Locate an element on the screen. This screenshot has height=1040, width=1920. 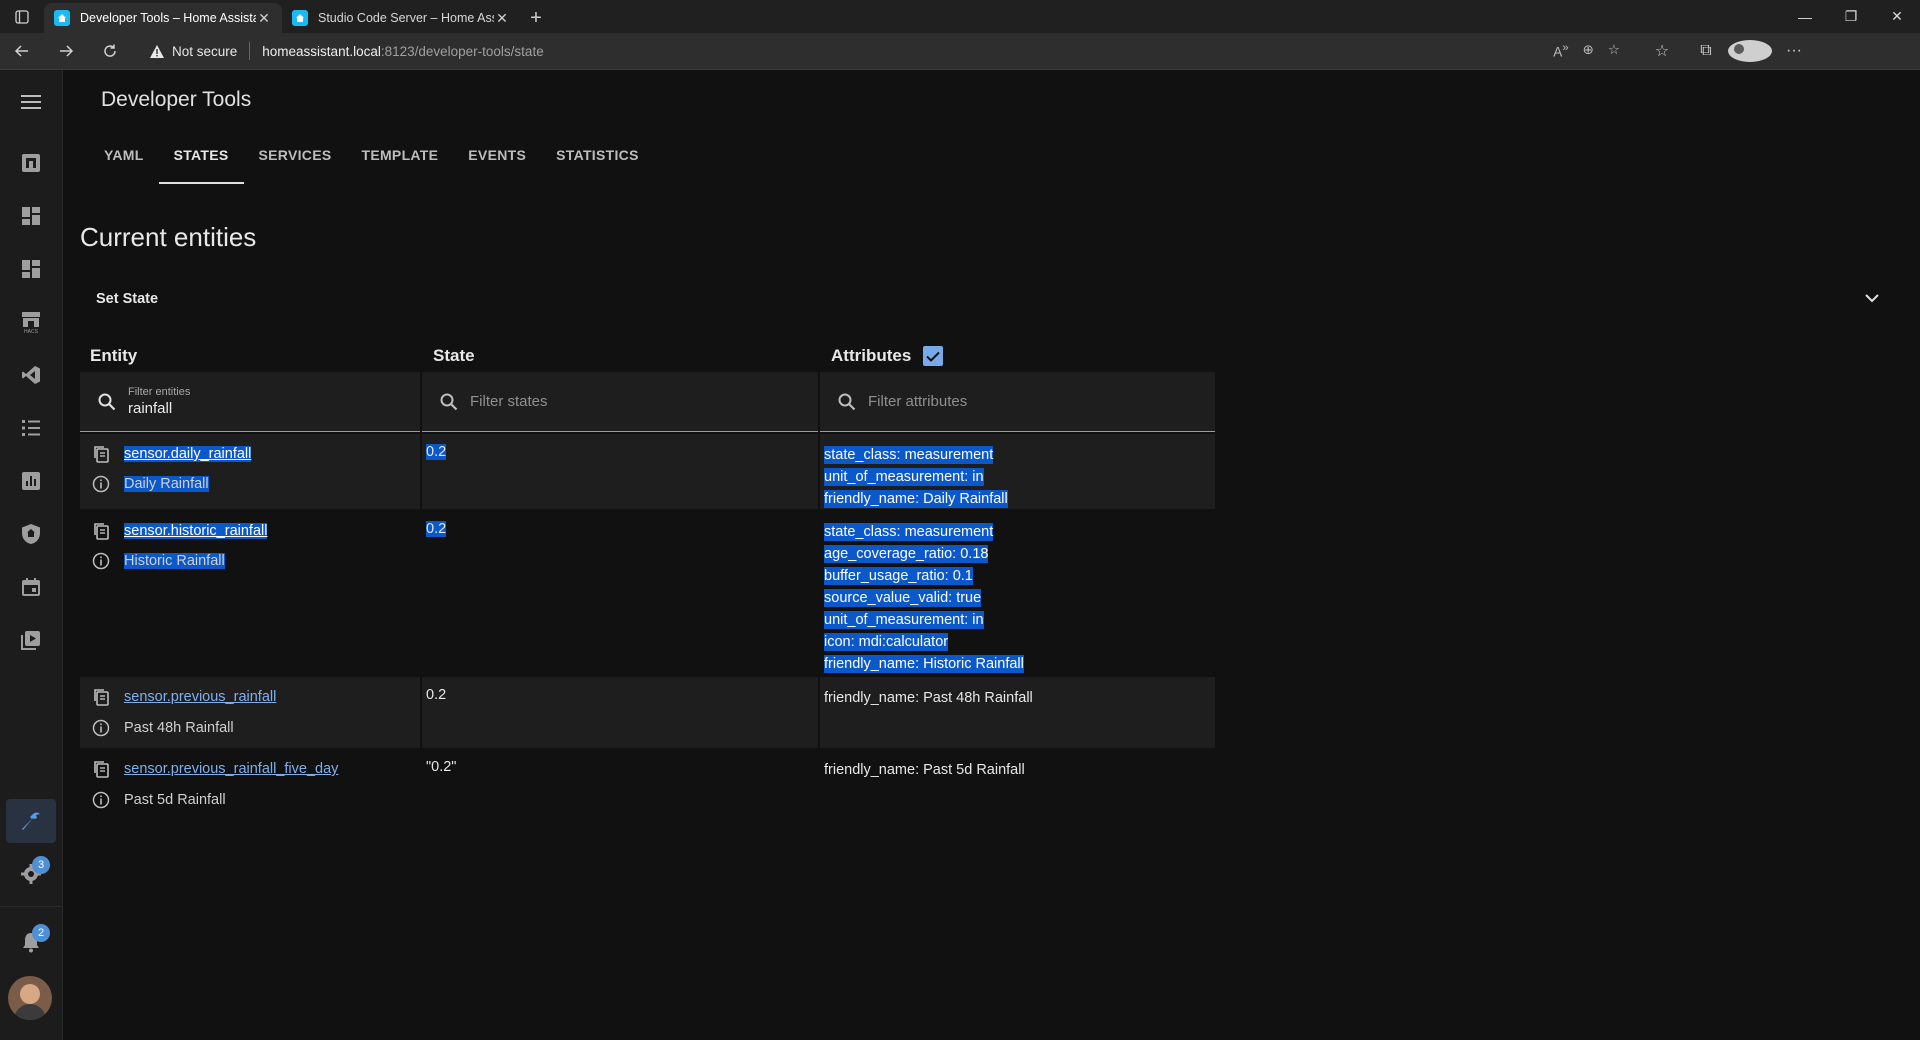
calendar-icon is located at coordinates (31, 587).